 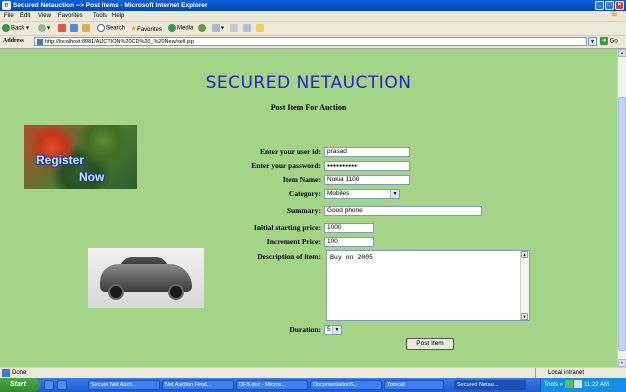 What do you see at coordinates (308, 83) in the screenshot?
I see `site-title: SECURED NETAUCTION` at bounding box center [308, 83].